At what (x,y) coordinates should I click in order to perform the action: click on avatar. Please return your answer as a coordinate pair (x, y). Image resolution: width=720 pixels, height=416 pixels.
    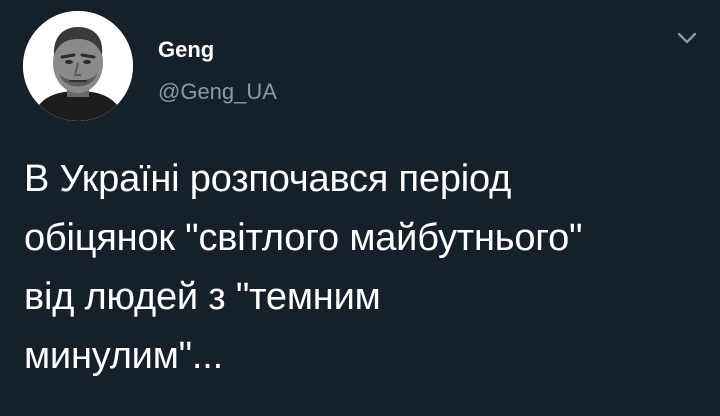
    Looking at the image, I should click on (78, 66).